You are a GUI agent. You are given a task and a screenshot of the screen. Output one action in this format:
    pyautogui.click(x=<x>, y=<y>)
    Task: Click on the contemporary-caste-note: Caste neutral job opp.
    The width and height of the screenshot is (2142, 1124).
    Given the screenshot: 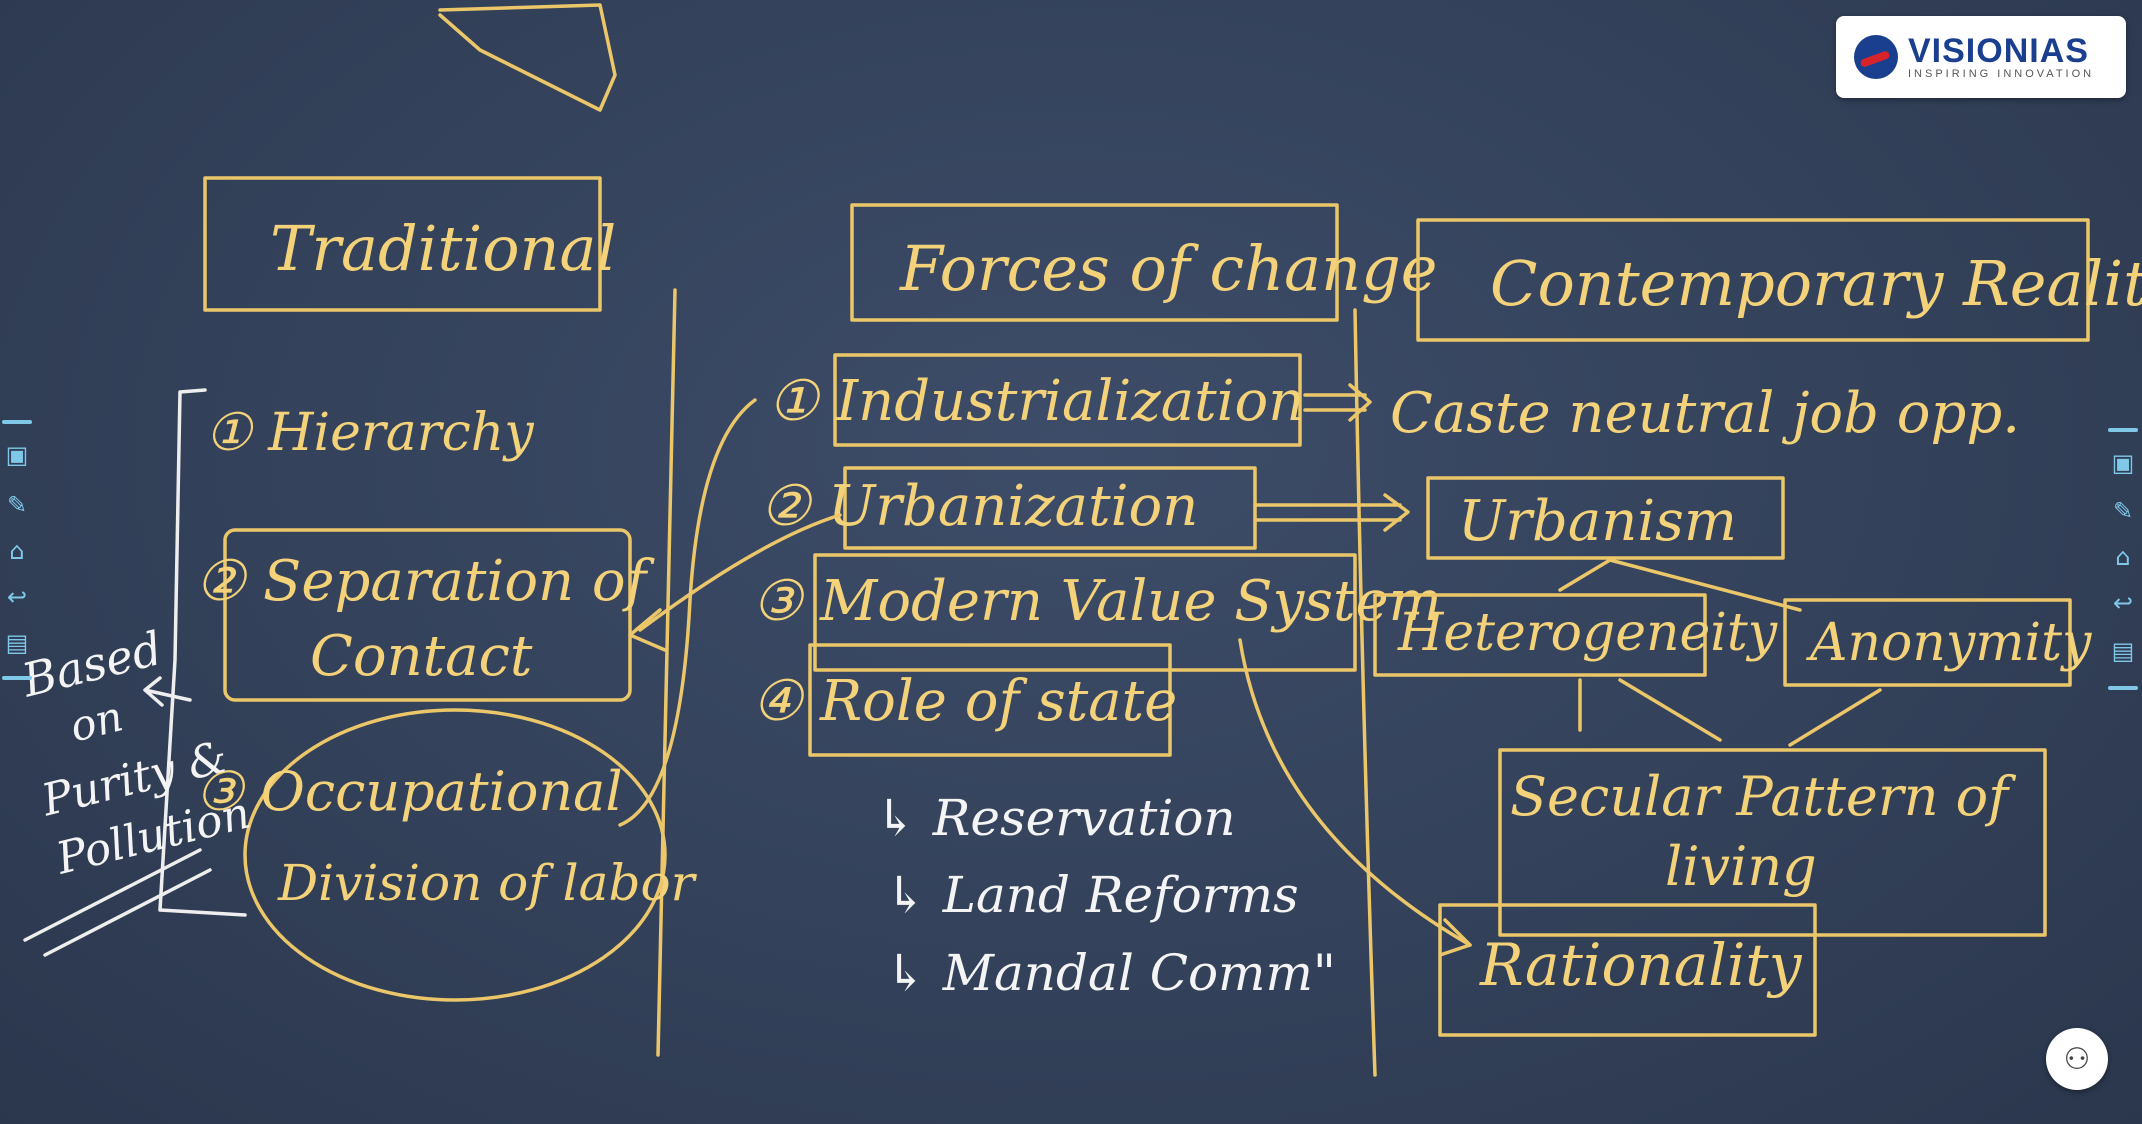 What is the action you would take?
    pyautogui.click(x=1705, y=413)
    